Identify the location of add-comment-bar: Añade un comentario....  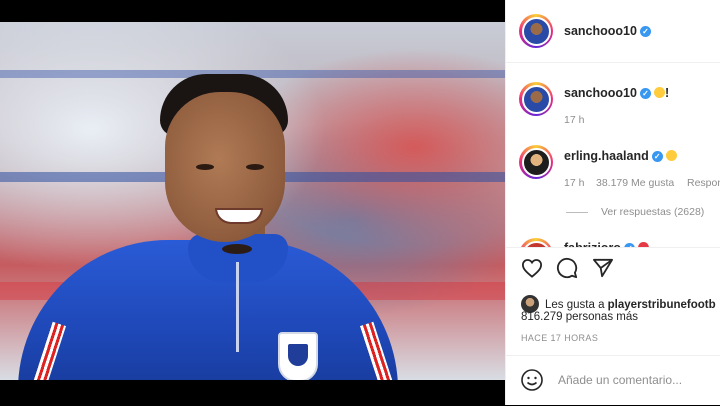
(613, 380).